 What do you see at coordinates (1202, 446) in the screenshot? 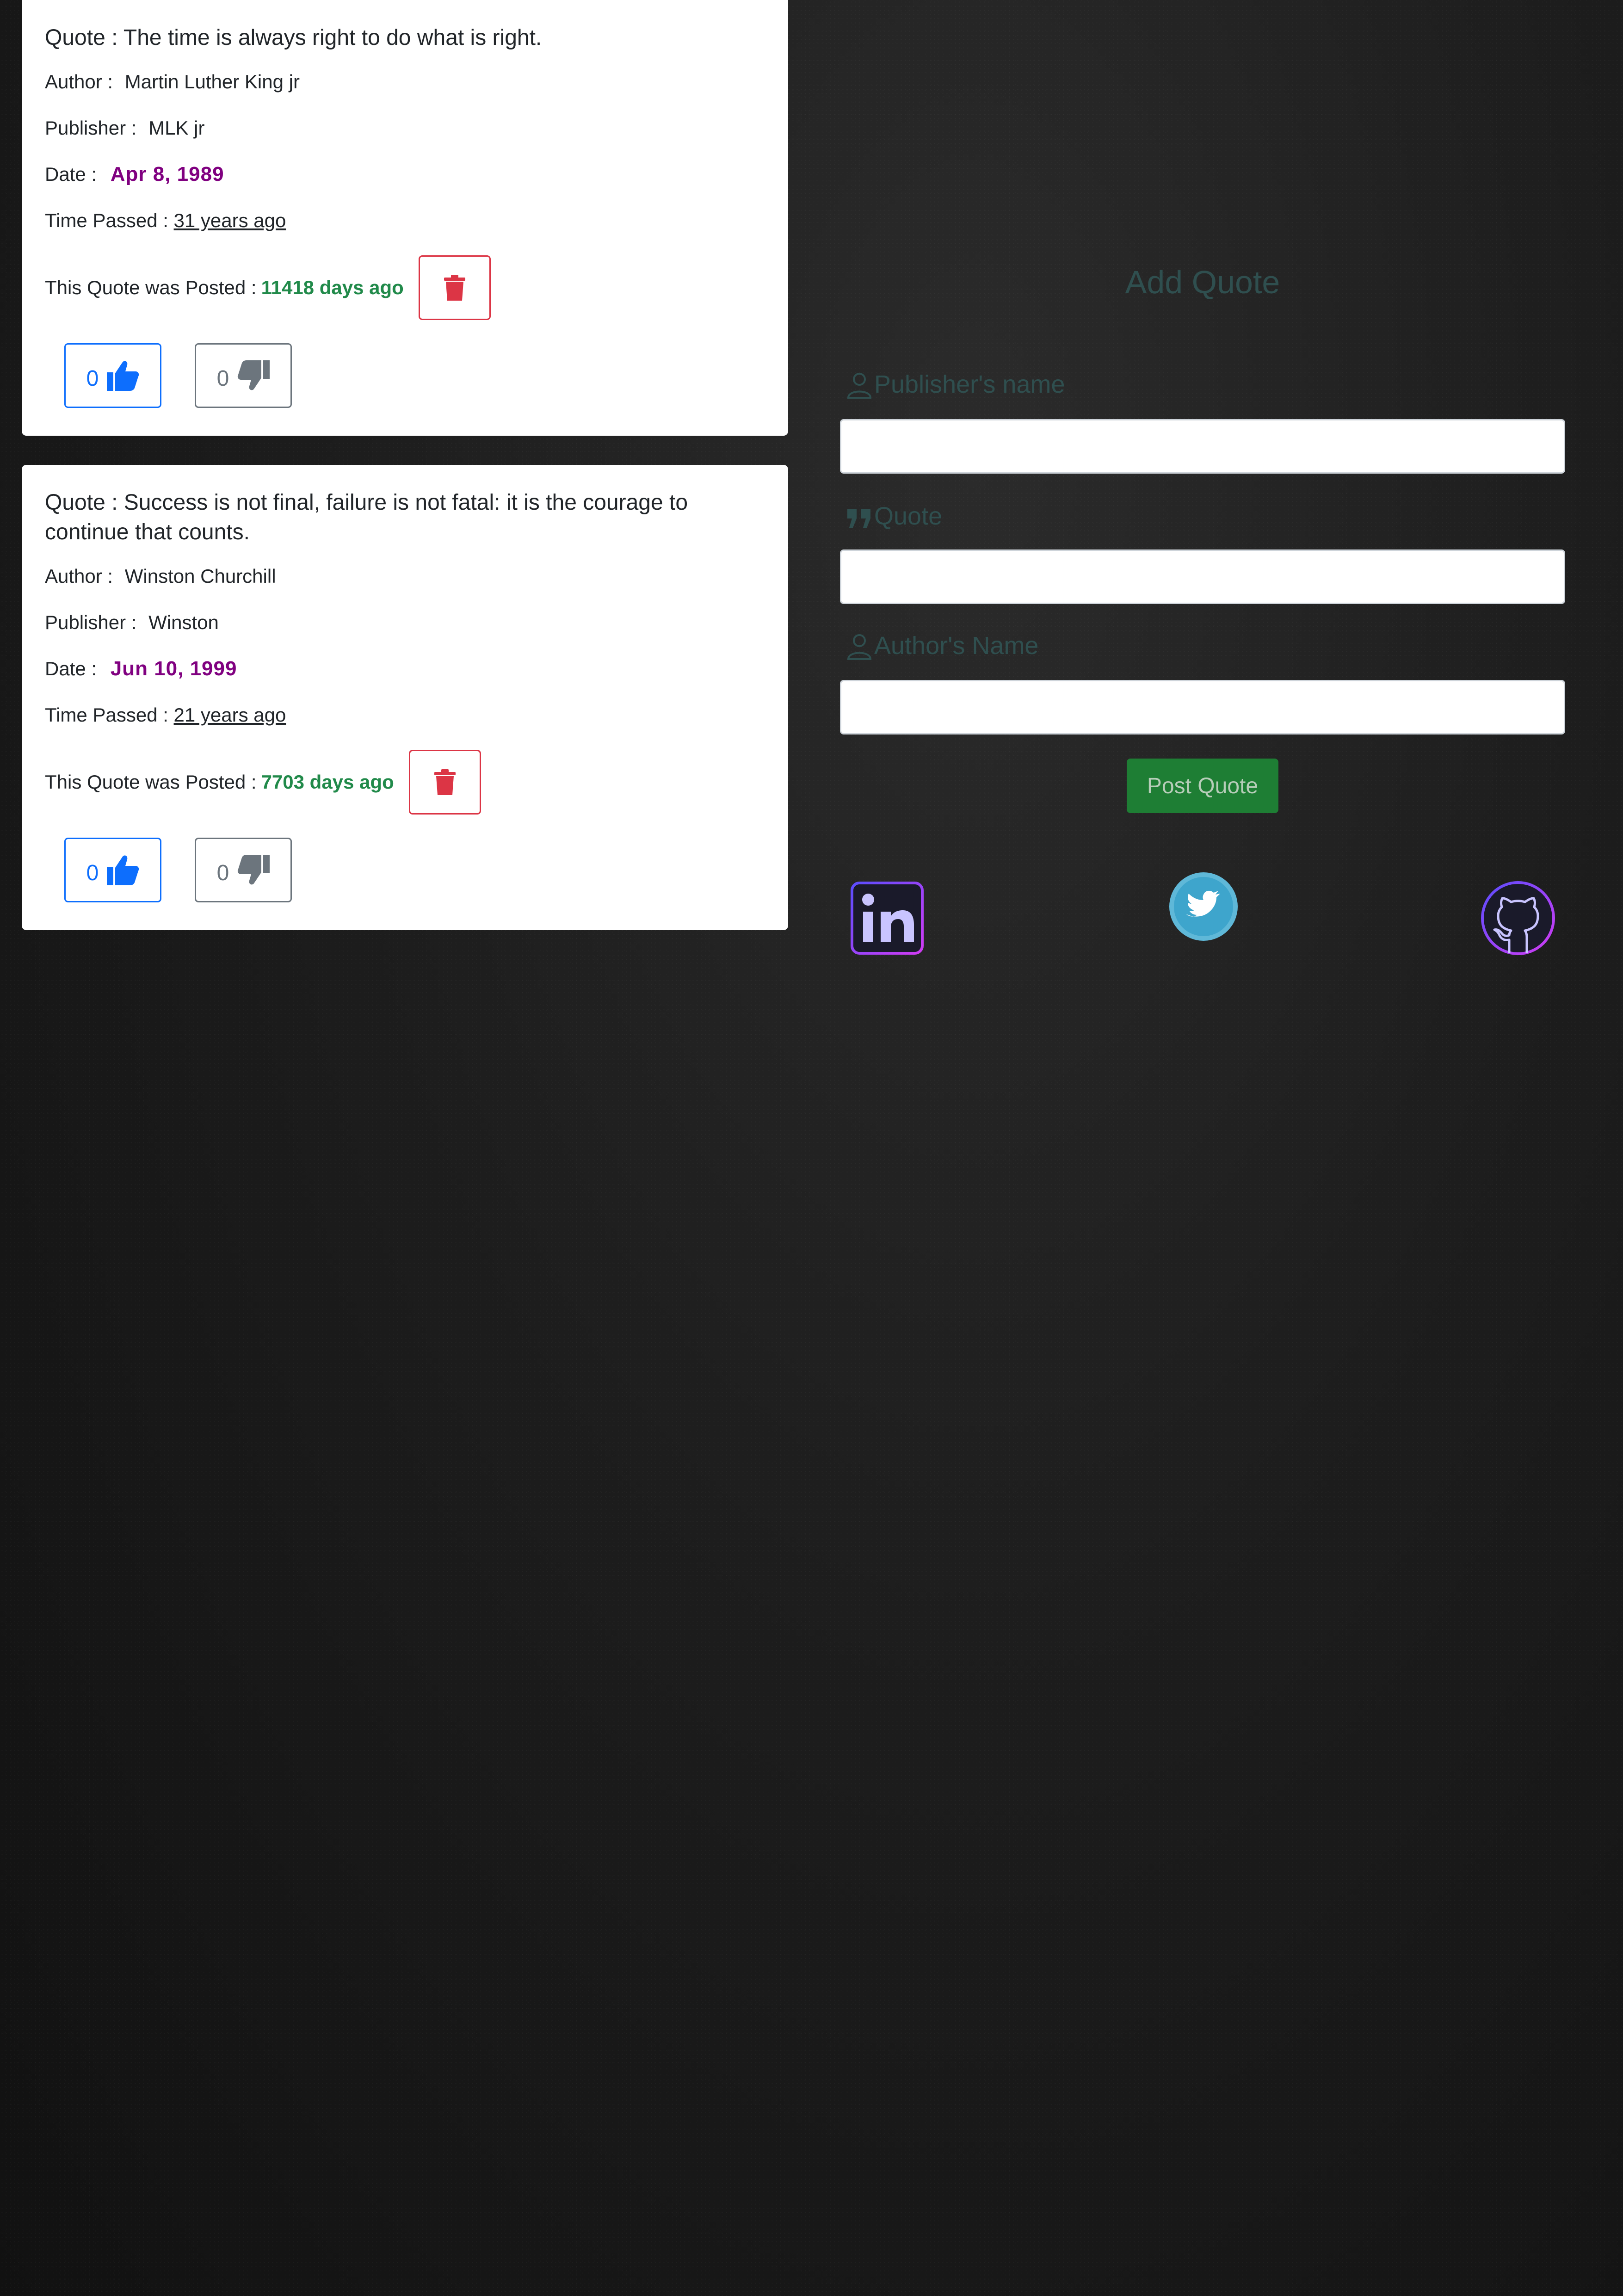
I see `publisher-name-input` at bounding box center [1202, 446].